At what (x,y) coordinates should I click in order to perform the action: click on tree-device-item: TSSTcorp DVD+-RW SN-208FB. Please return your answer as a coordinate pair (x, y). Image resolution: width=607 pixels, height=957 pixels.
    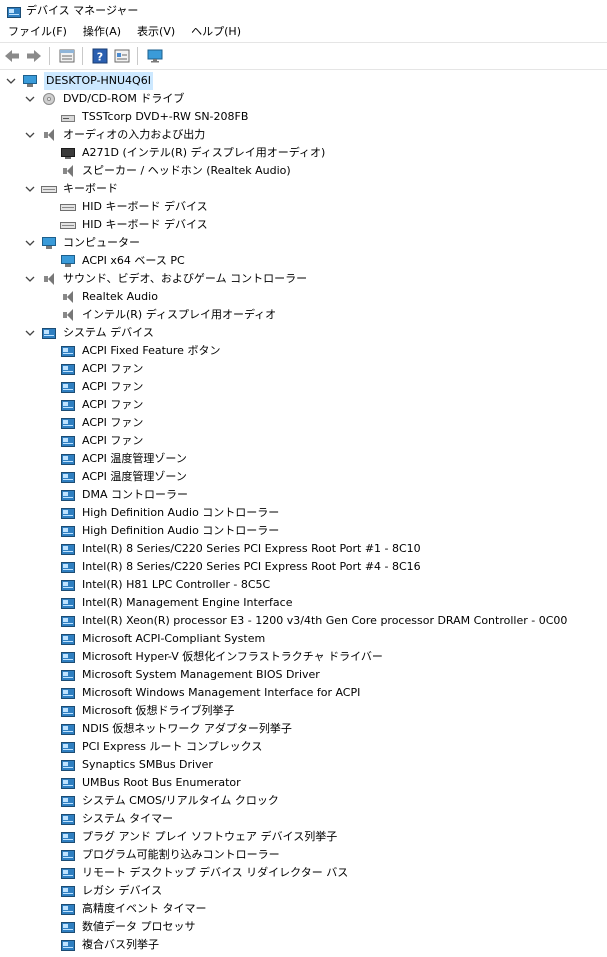
    Looking at the image, I should click on (154, 117).